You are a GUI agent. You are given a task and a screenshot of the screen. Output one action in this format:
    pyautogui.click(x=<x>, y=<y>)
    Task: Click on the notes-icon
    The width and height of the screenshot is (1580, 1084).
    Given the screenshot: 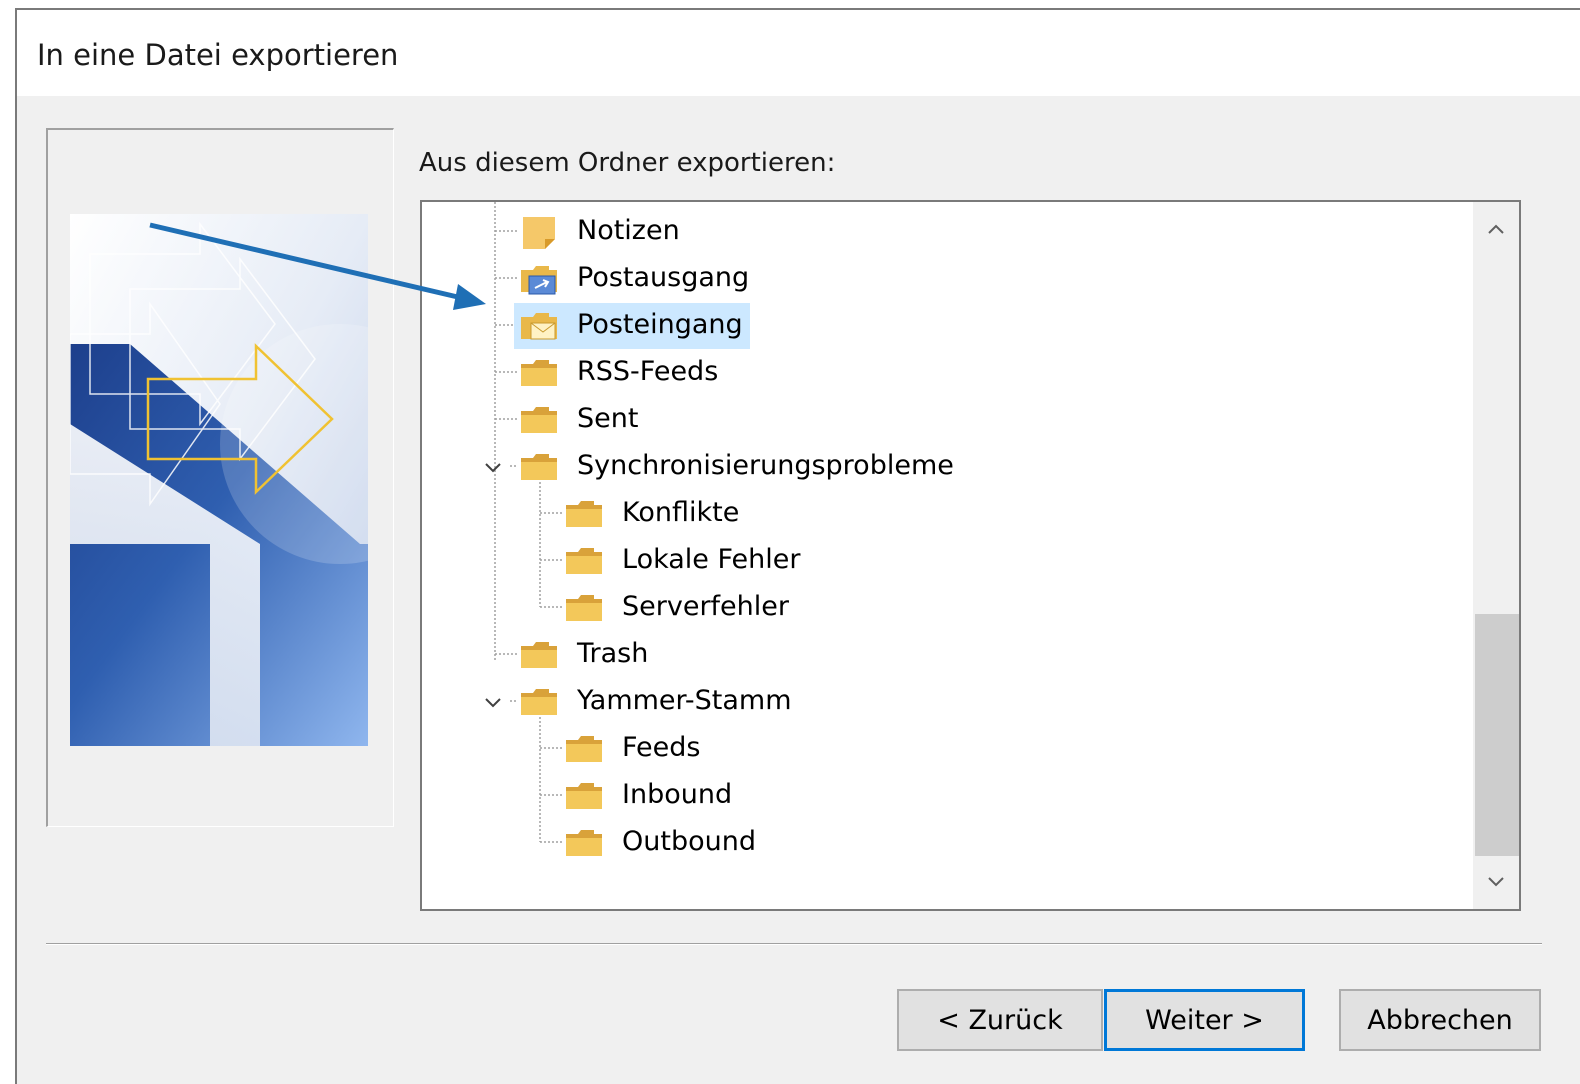 What is the action you would take?
    pyautogui.click(x=539, y=233)
    